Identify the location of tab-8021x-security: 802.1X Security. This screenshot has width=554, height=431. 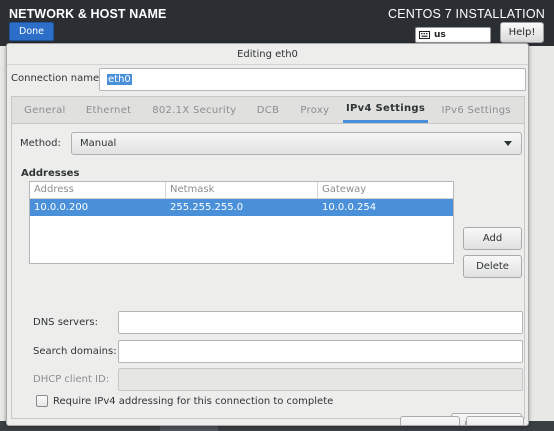
(195, 110).